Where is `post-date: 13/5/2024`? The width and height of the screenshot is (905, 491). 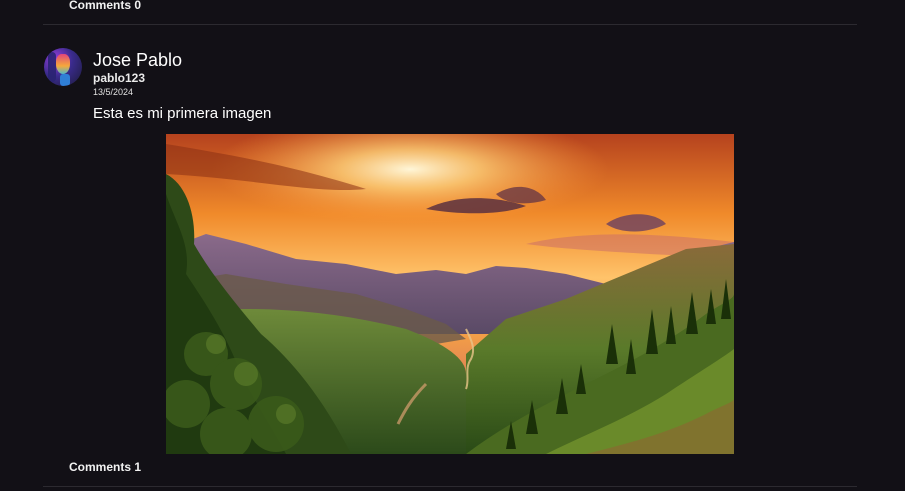
post-date: 13/5/2024 is located at coordinates (113, 92).